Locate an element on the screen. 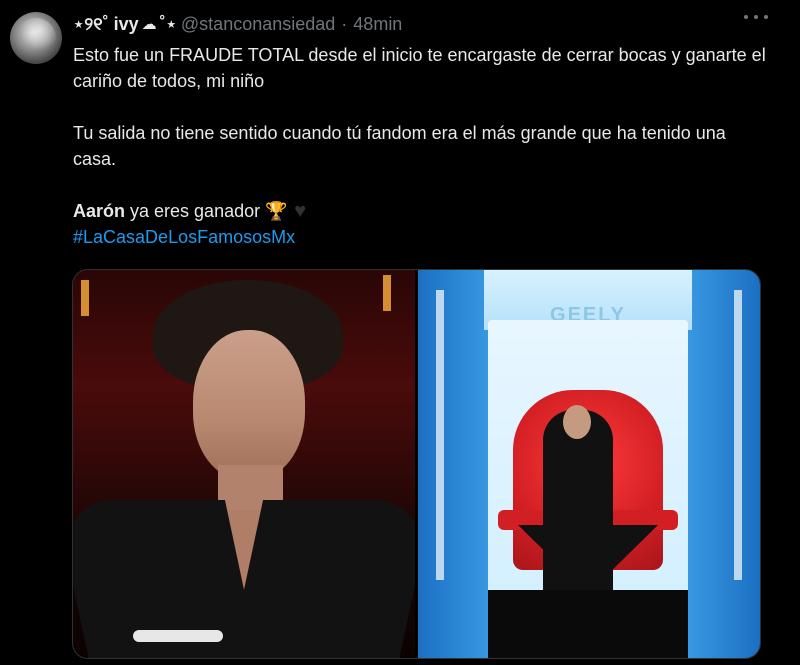 This screenshot has height=665, width=800. tweet-line-3-text: ya eres ganador is located at coordinates (195, 211).